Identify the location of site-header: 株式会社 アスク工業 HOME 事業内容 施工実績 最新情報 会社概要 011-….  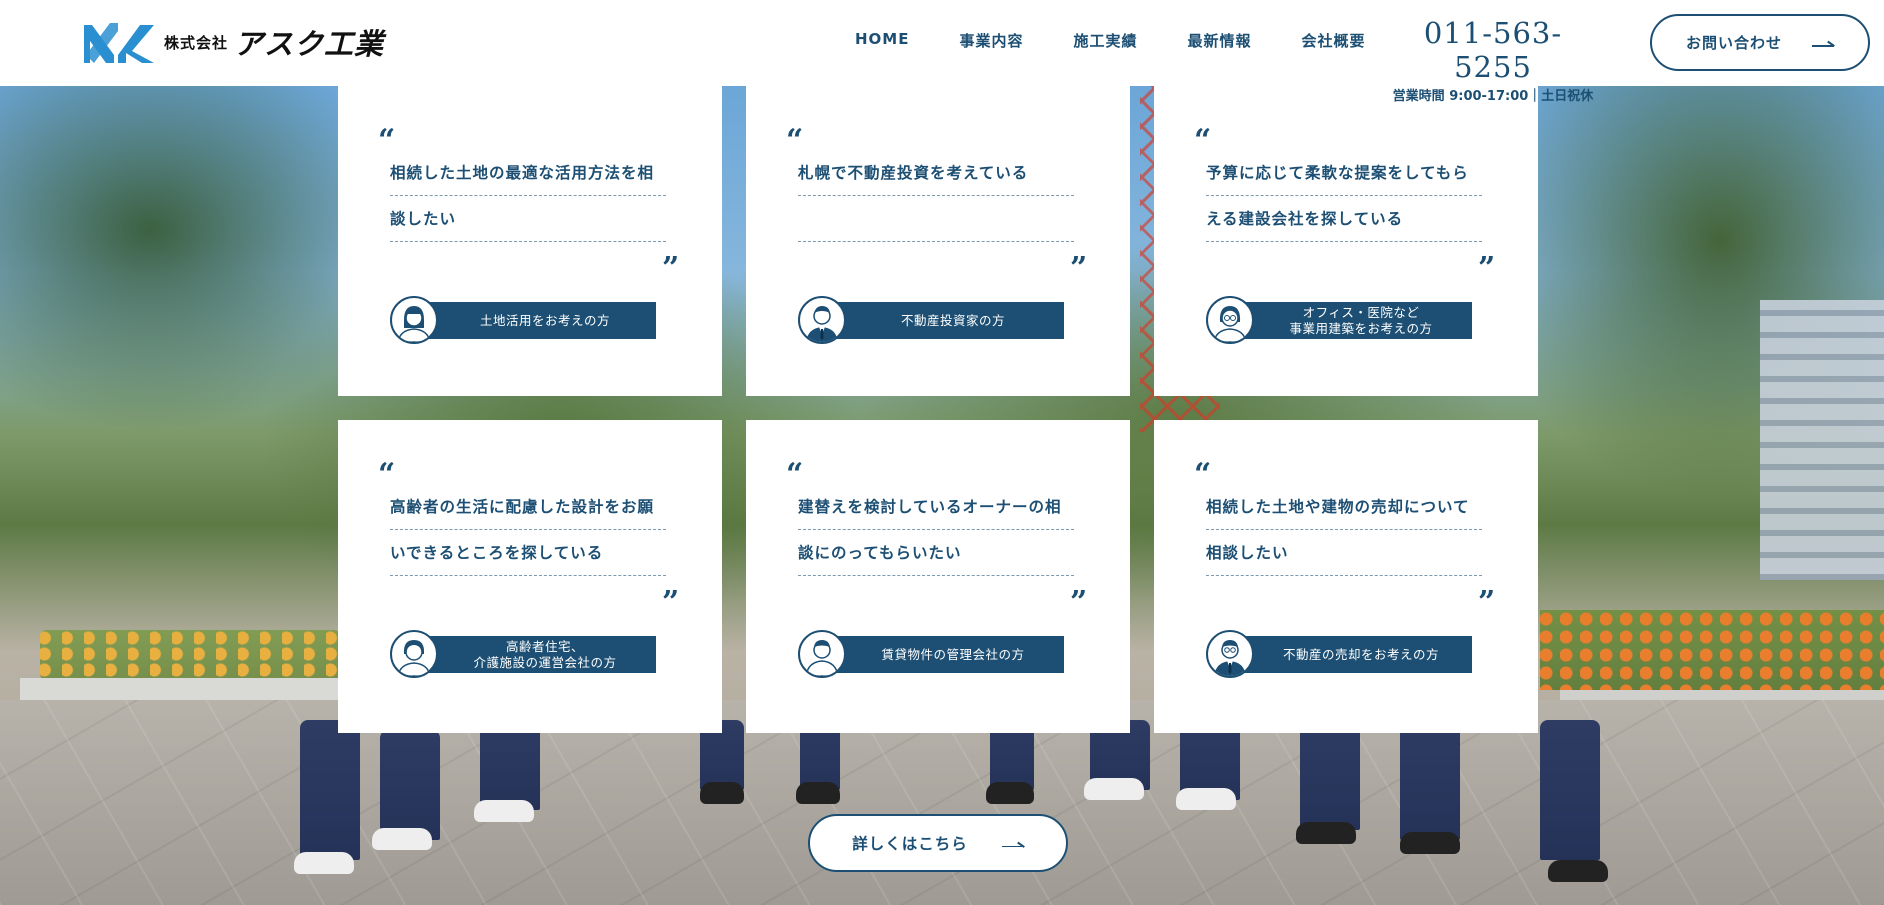
(942, 52).